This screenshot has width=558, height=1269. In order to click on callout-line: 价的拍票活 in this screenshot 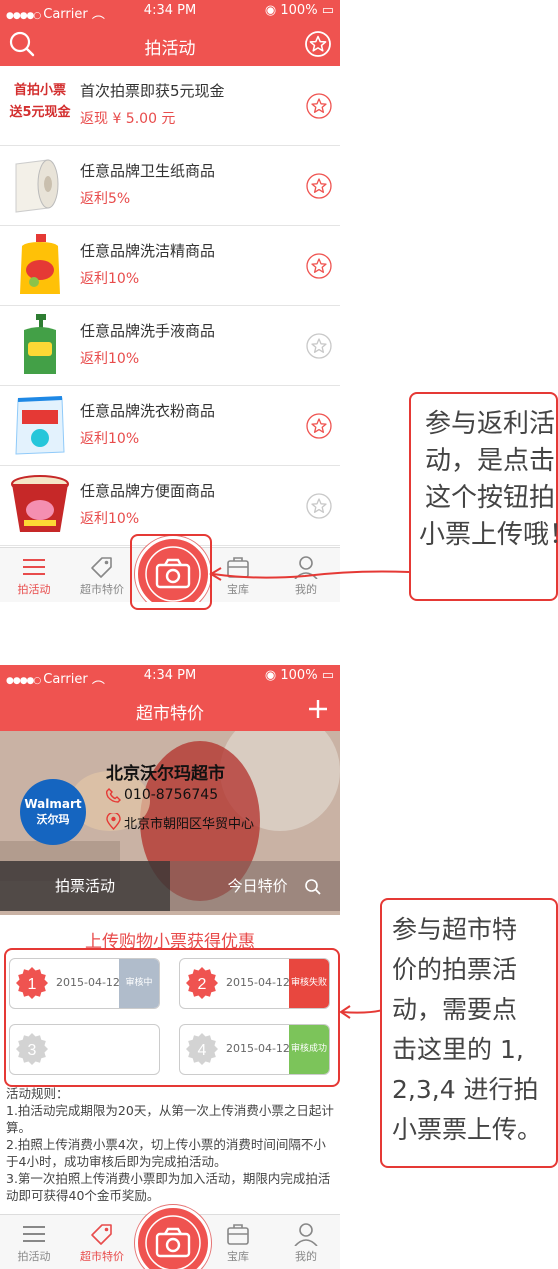, I will do `click(455, 969)`.